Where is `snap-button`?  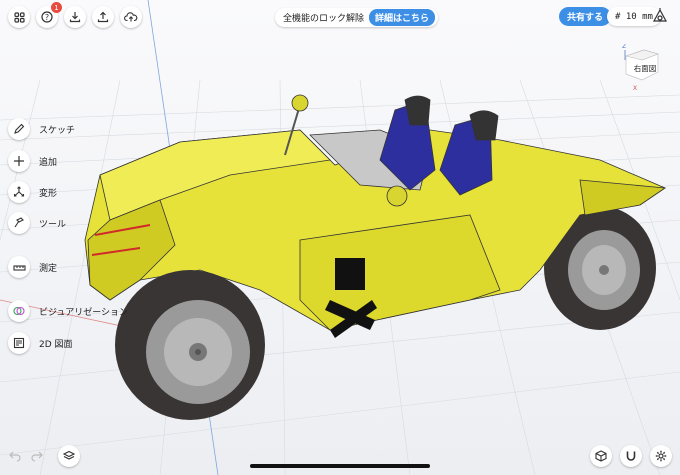 snap-button is located at coordinates (631, 456).